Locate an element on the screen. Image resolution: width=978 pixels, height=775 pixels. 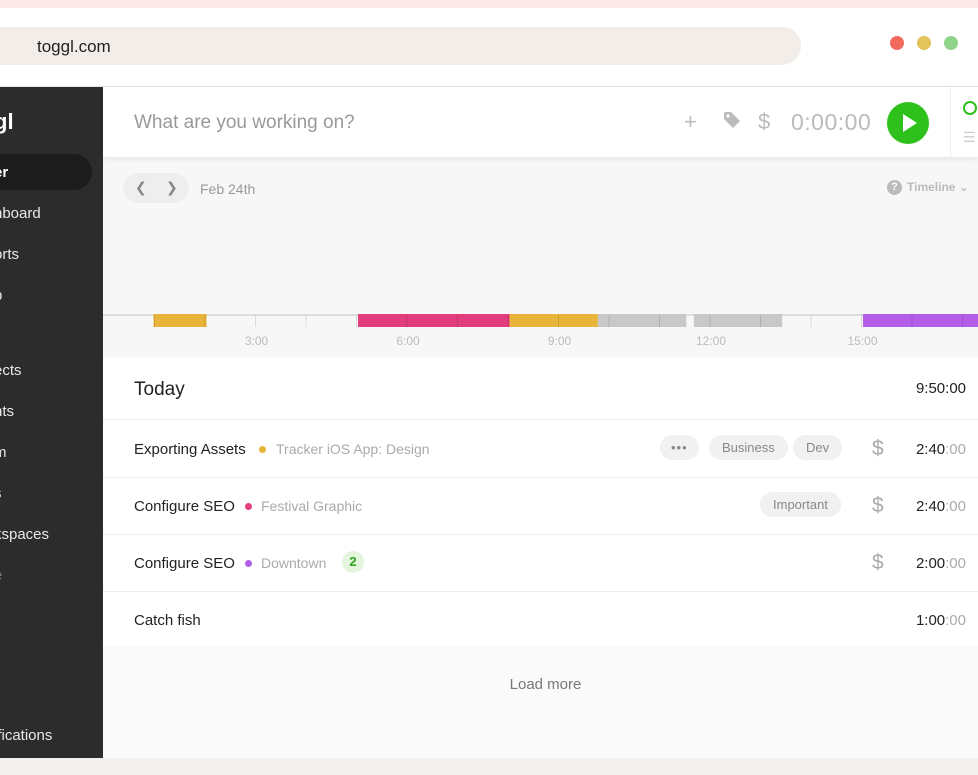
entry-duration: 2:00:00 is located at coordinates (941, 563).